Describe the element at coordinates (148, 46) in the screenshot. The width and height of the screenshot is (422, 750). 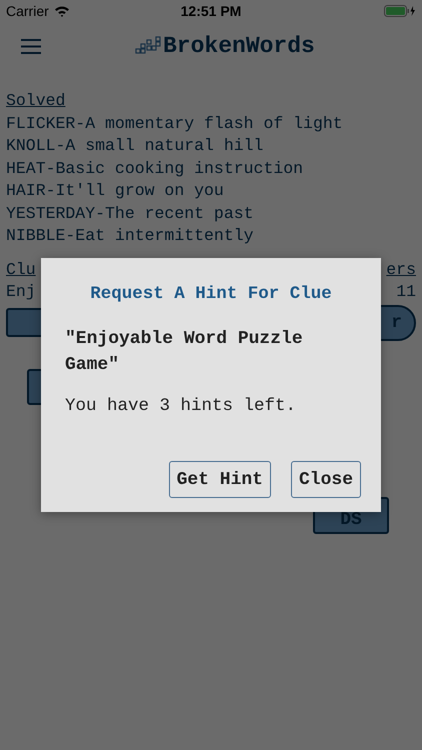
I see `logo-icon` at that location.